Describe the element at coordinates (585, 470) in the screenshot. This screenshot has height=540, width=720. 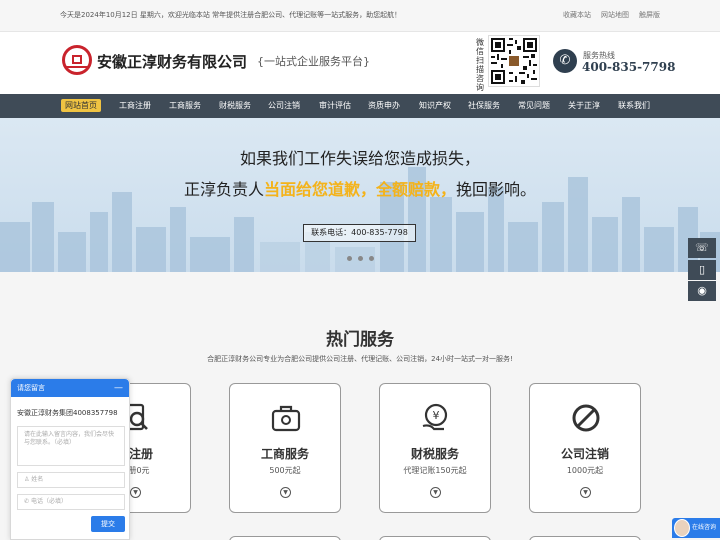
I see `service-price: 1000元起` at that location.